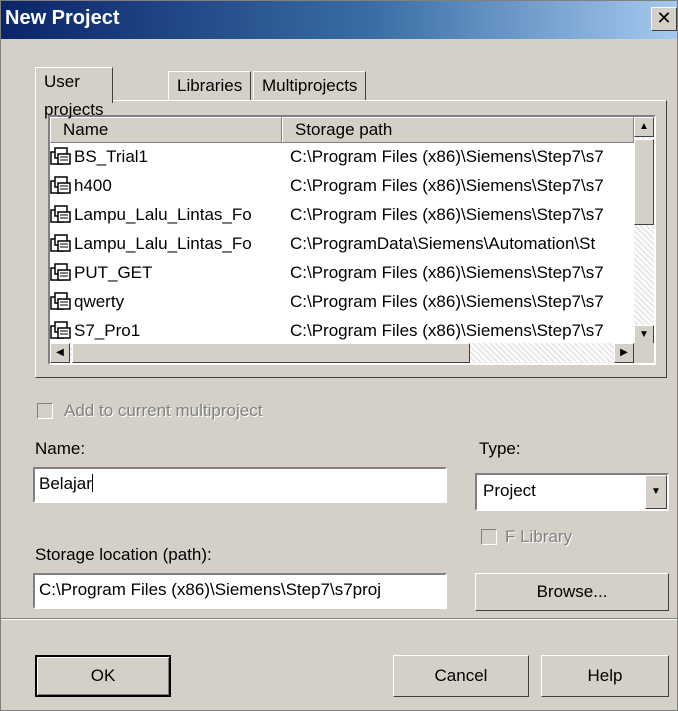 The width and height of the screenshot is (678, 711). Describe the element at coordinates (166, 186) in the screenshot. I see `project-name-cell: h400` at that location.